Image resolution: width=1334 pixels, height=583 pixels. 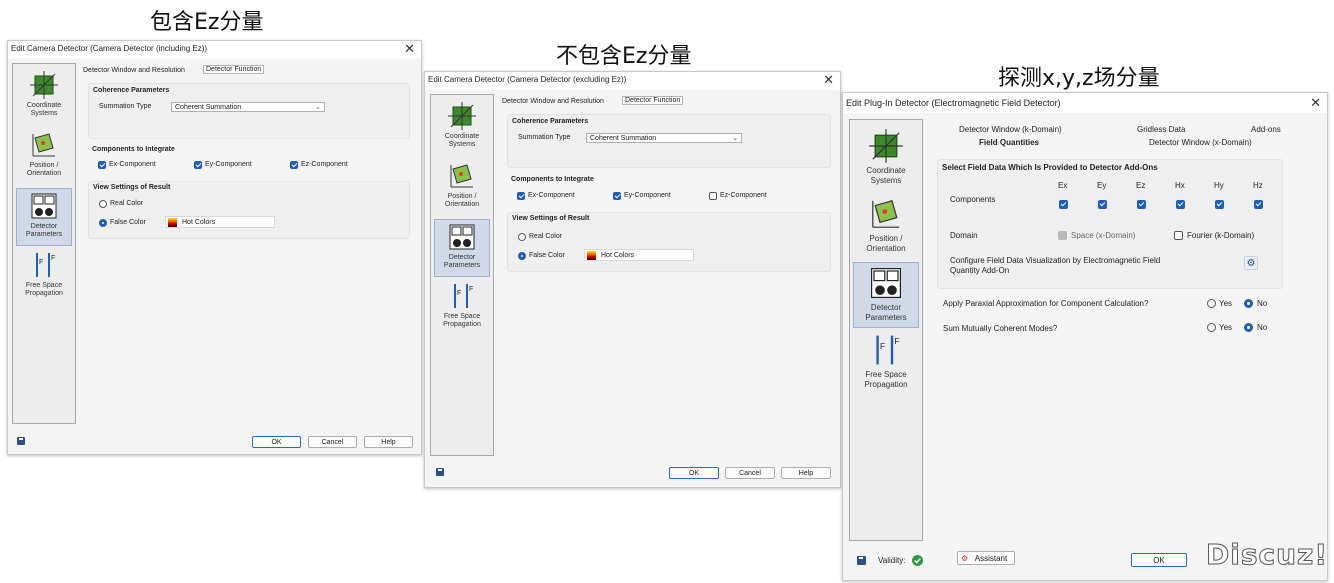 What do you see at coordinates (986, 558) in the screenshot?
I see `assistant-button: ⚙ Assistant` at bounding box center [986, 558].